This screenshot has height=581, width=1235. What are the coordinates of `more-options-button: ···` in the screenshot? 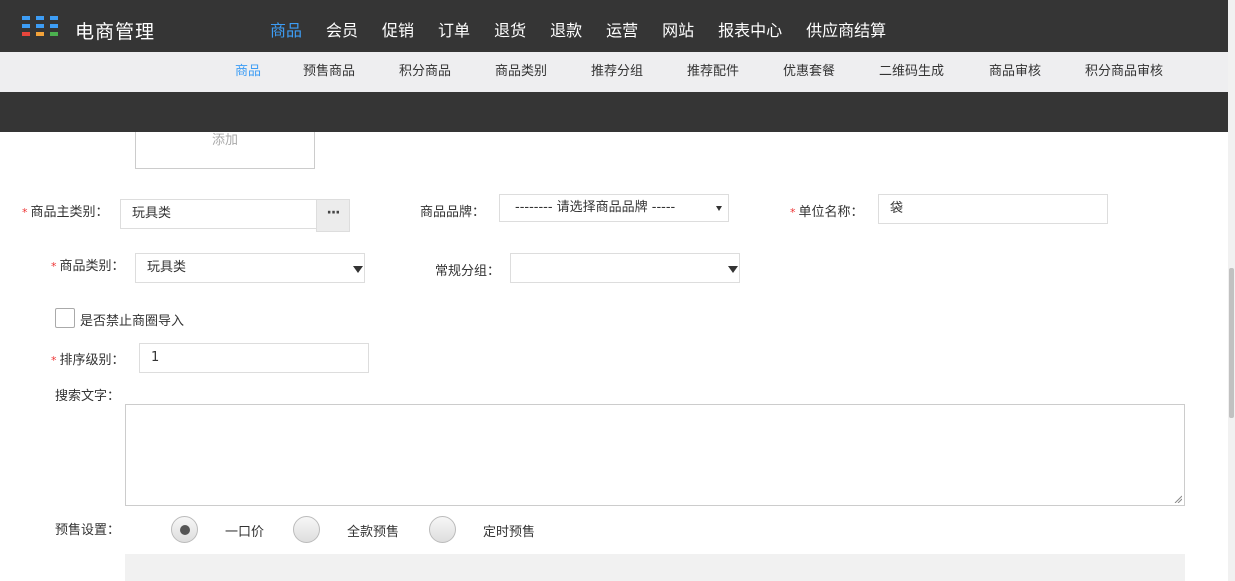 It's located at (333, 215).